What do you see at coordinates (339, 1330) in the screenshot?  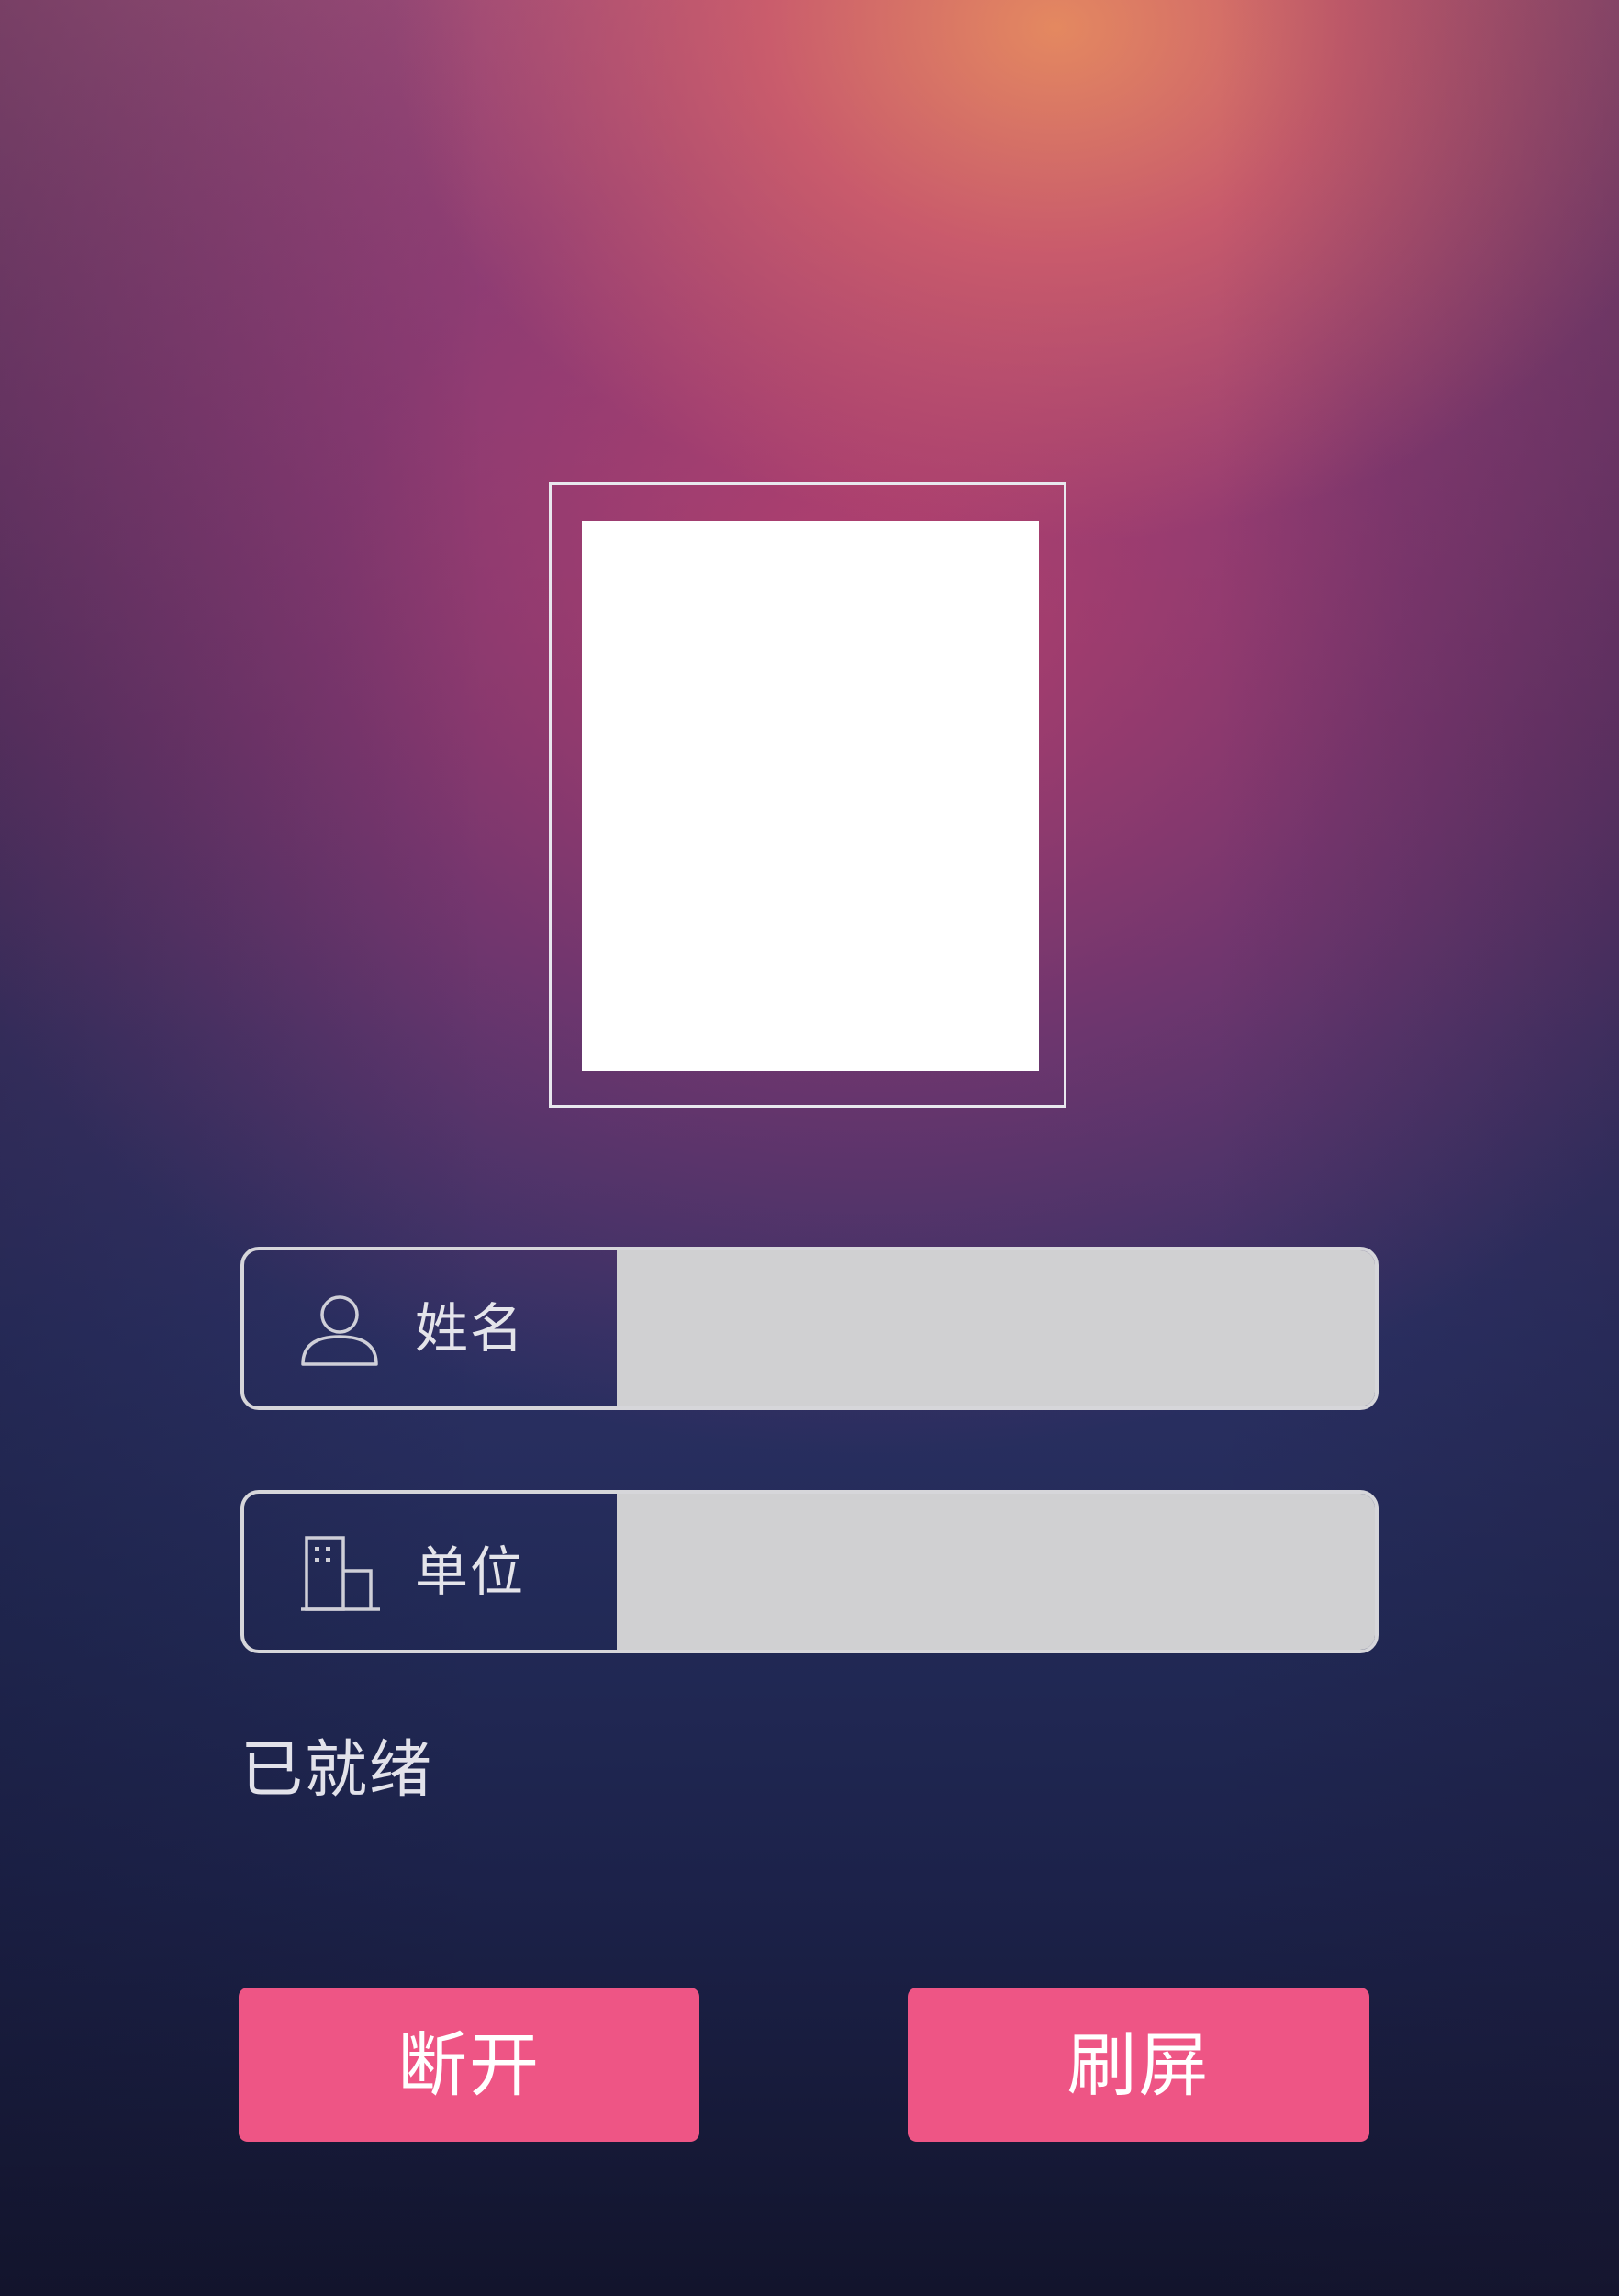 I see `person-icon` at bounding box center [339, 1330].